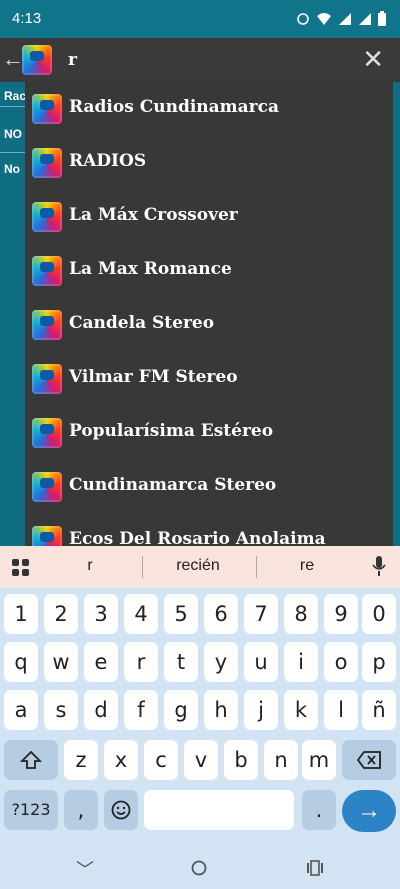 The height and width of the screenshot is (889, 400). I want to click on result-item: Candela Stereo, so click(209, 325).